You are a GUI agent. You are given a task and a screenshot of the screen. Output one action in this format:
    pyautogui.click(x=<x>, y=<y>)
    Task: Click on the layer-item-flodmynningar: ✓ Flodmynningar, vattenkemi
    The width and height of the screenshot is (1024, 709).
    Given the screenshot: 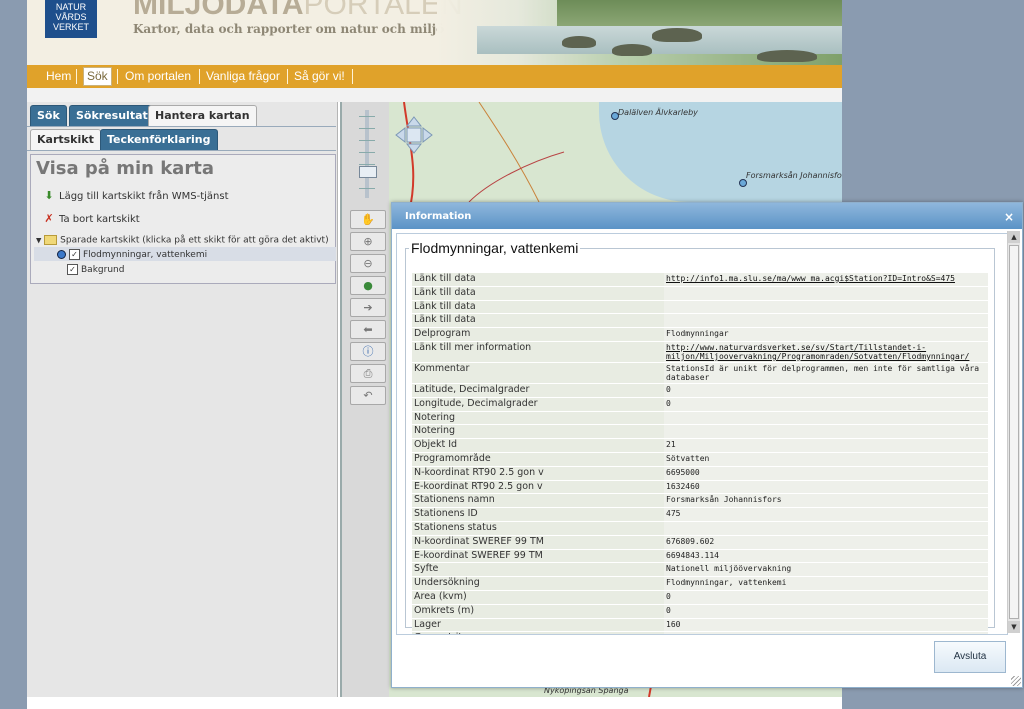 What is the action you would take?
    pyautogui.click(x=132, y=254)
    